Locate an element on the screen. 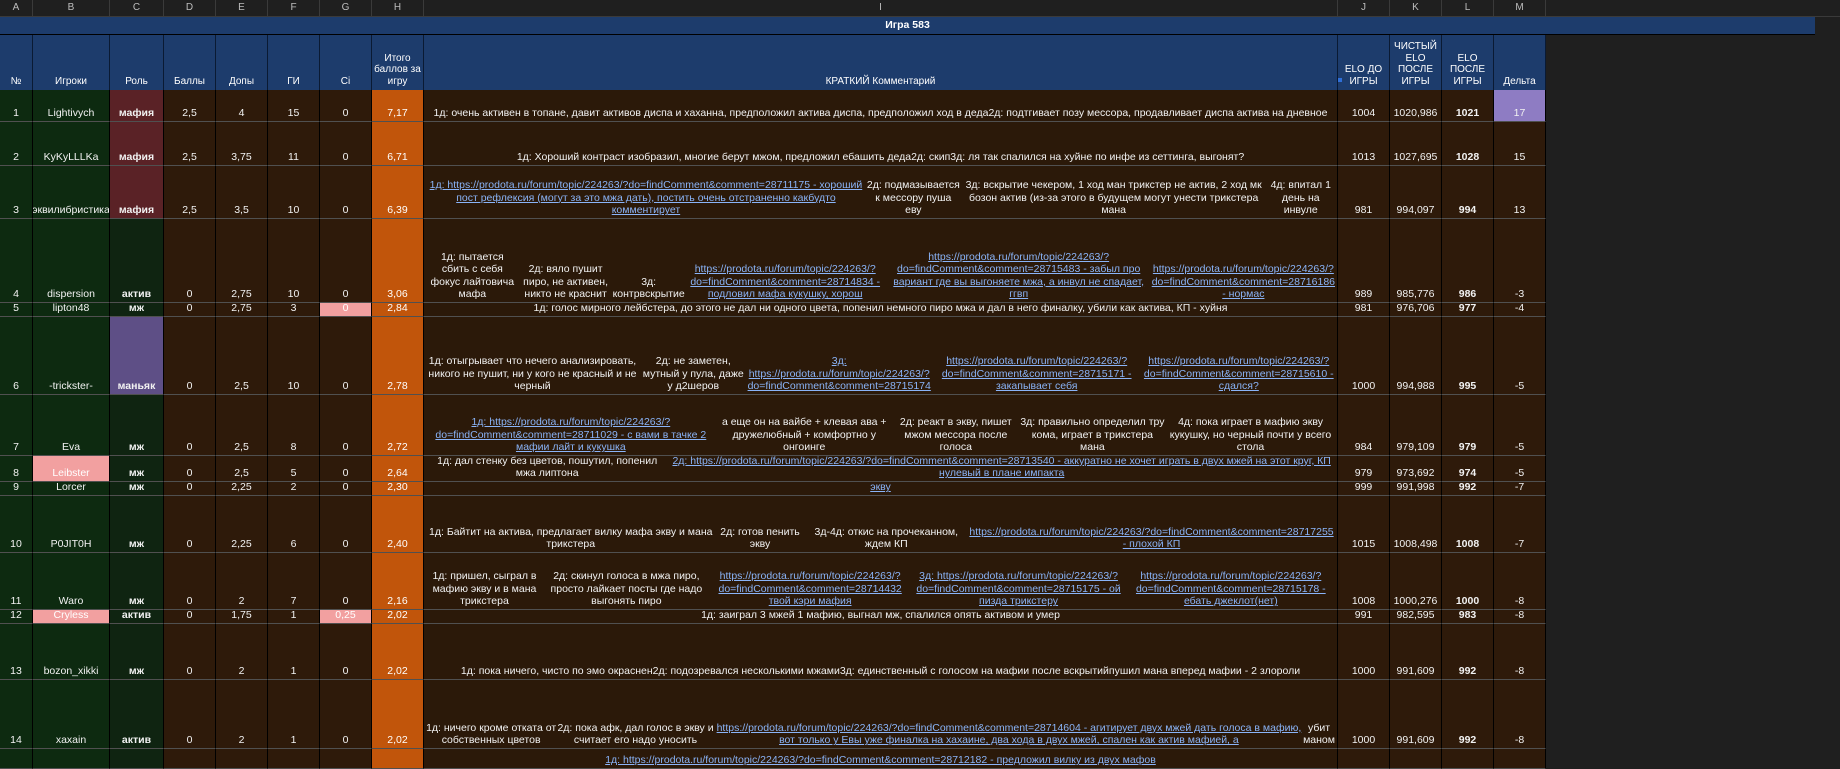 This screenshot has width=1840, height=769. comment-line: пушил мана вперед мафии - 2 злороли is located at coordinates (1204, 671).